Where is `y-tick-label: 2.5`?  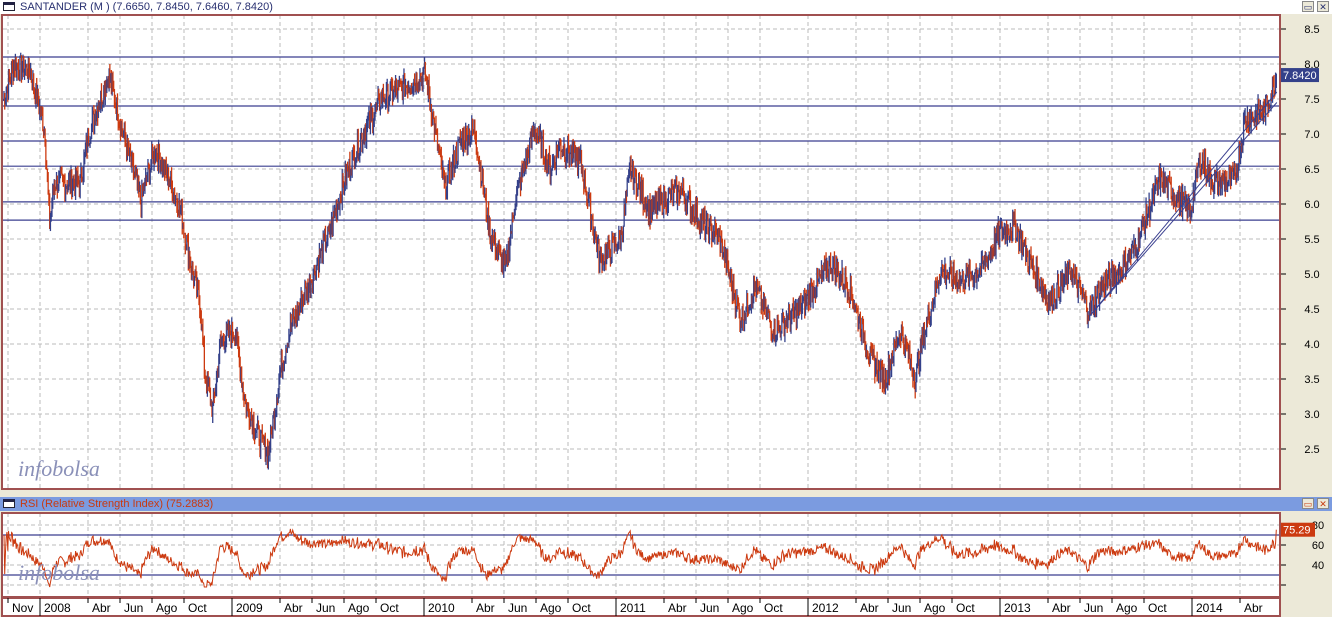
y-tick-label: 2.5 is located at coordinates (1311, 450).